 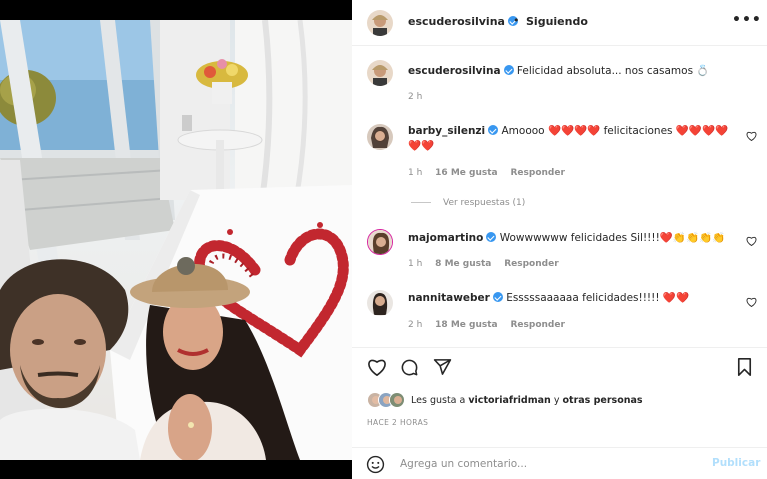 What do you see at coordinates (463, 264) in the screenshot?
I see `comment-likes: 8 Me gusta` at bounding box center [463, 264].